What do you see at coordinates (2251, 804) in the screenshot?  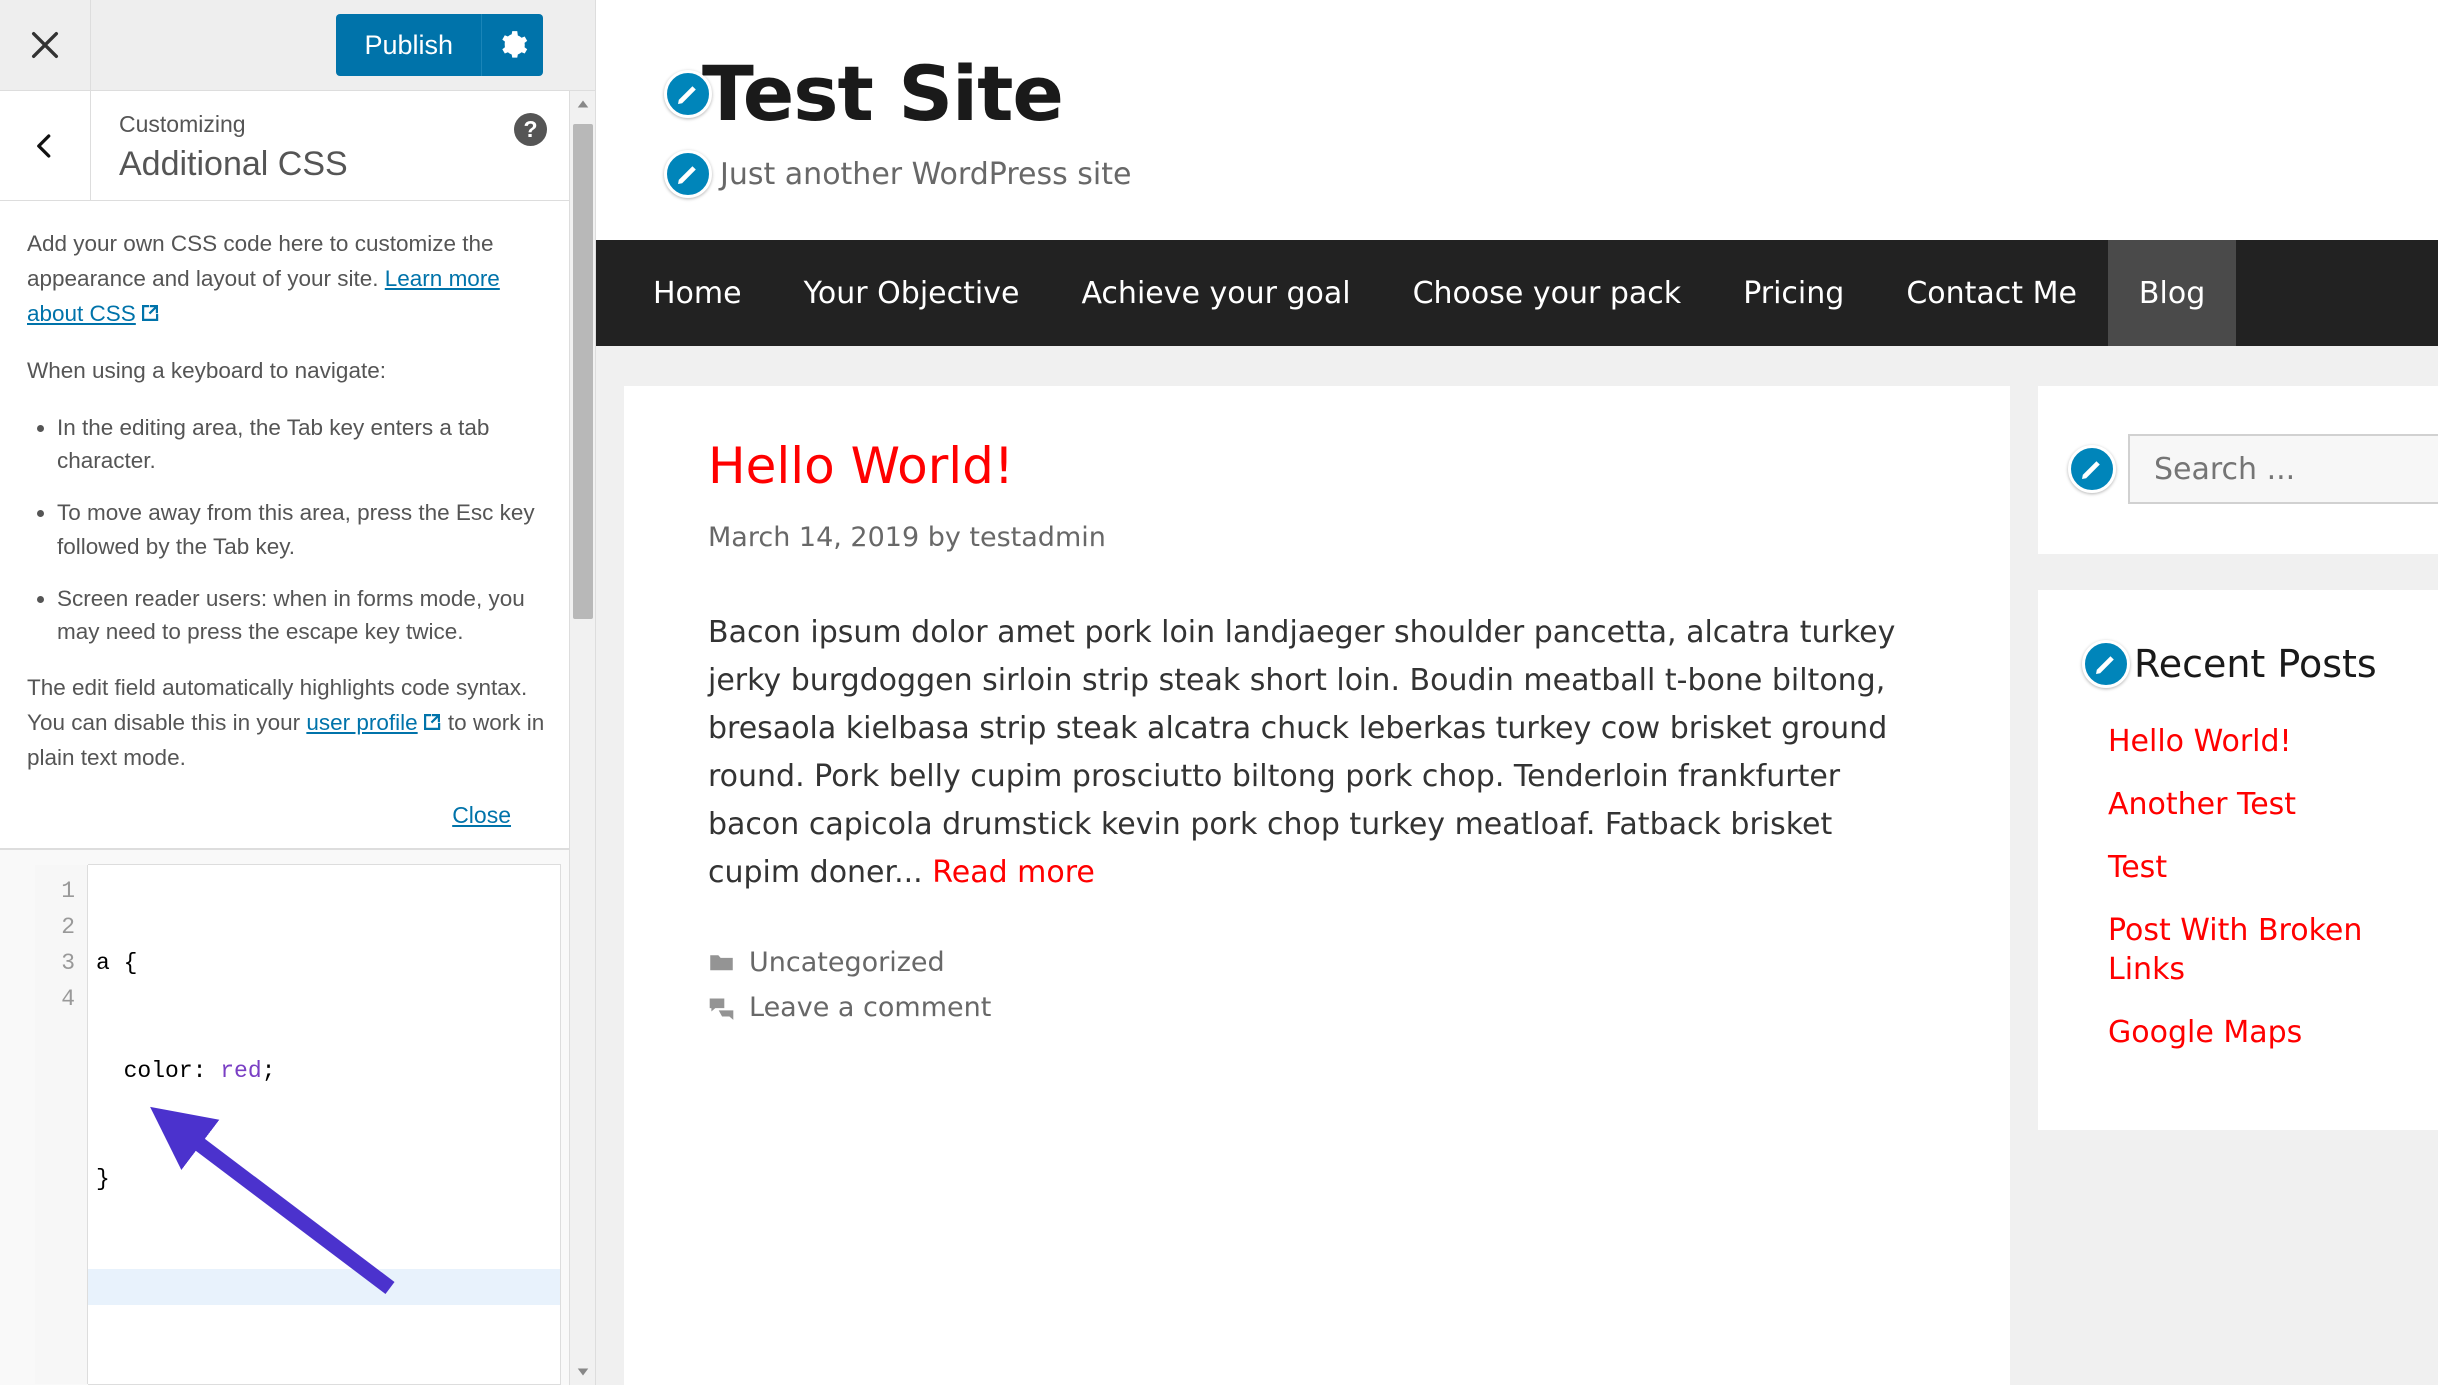 I see `list-item: Another Test` at bounding box center [2251, 804].